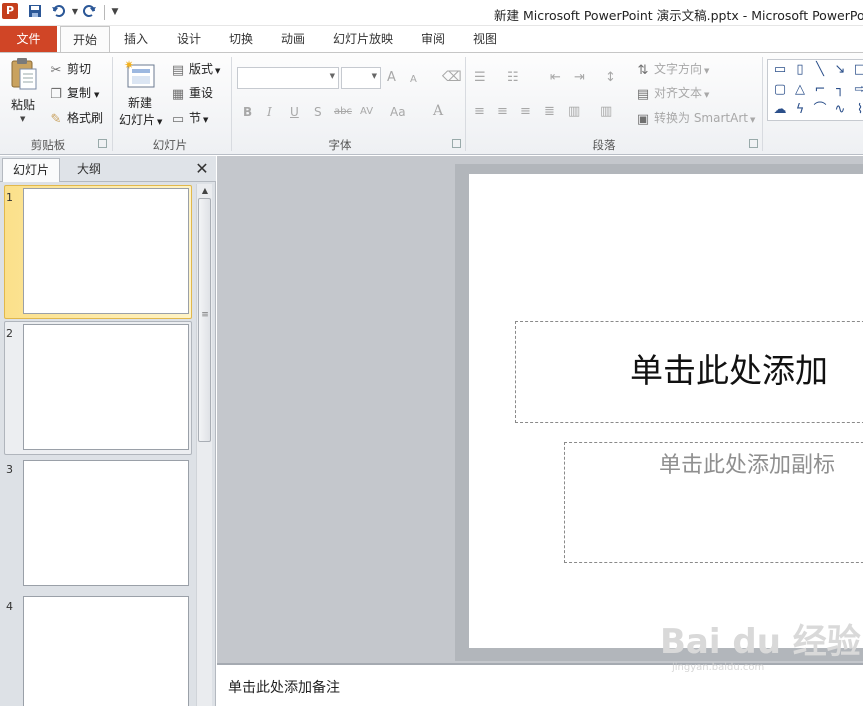 This screenshot has width=863, height=706. What do you see at coordinates (672, 93) in the screenshot?
I see `align-text-button: ▤ 对齐文本 ▼` at bounding box center [672, 93].